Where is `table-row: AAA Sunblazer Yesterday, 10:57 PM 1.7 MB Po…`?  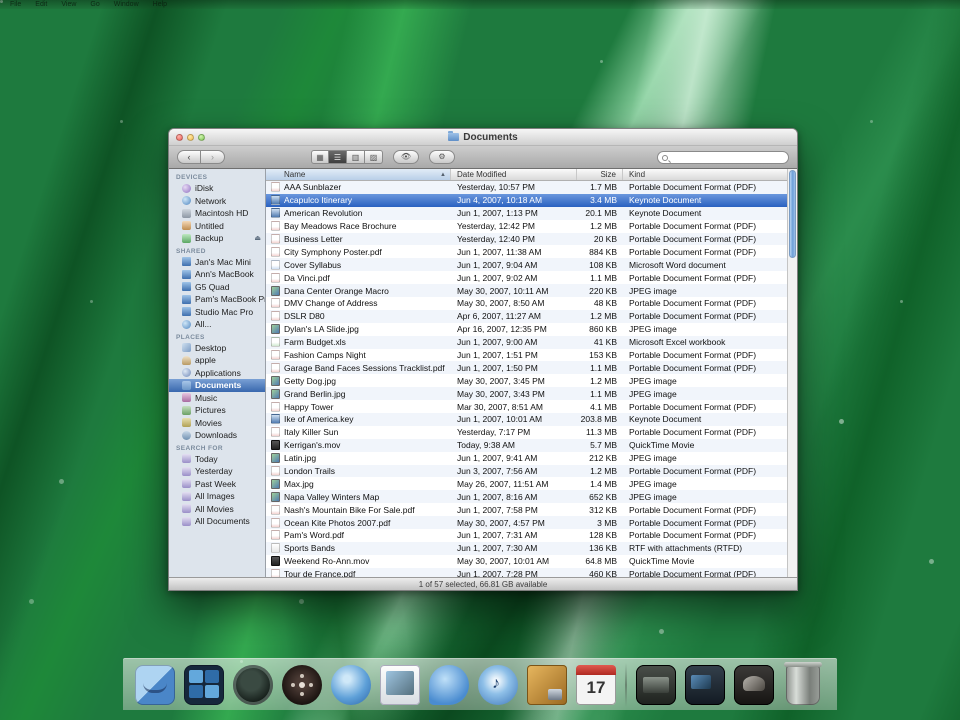 table-row: AAA Sunblazer Yesterday, 10:57 PM 1.7 MB Po… is located at coordinates (526, 187).